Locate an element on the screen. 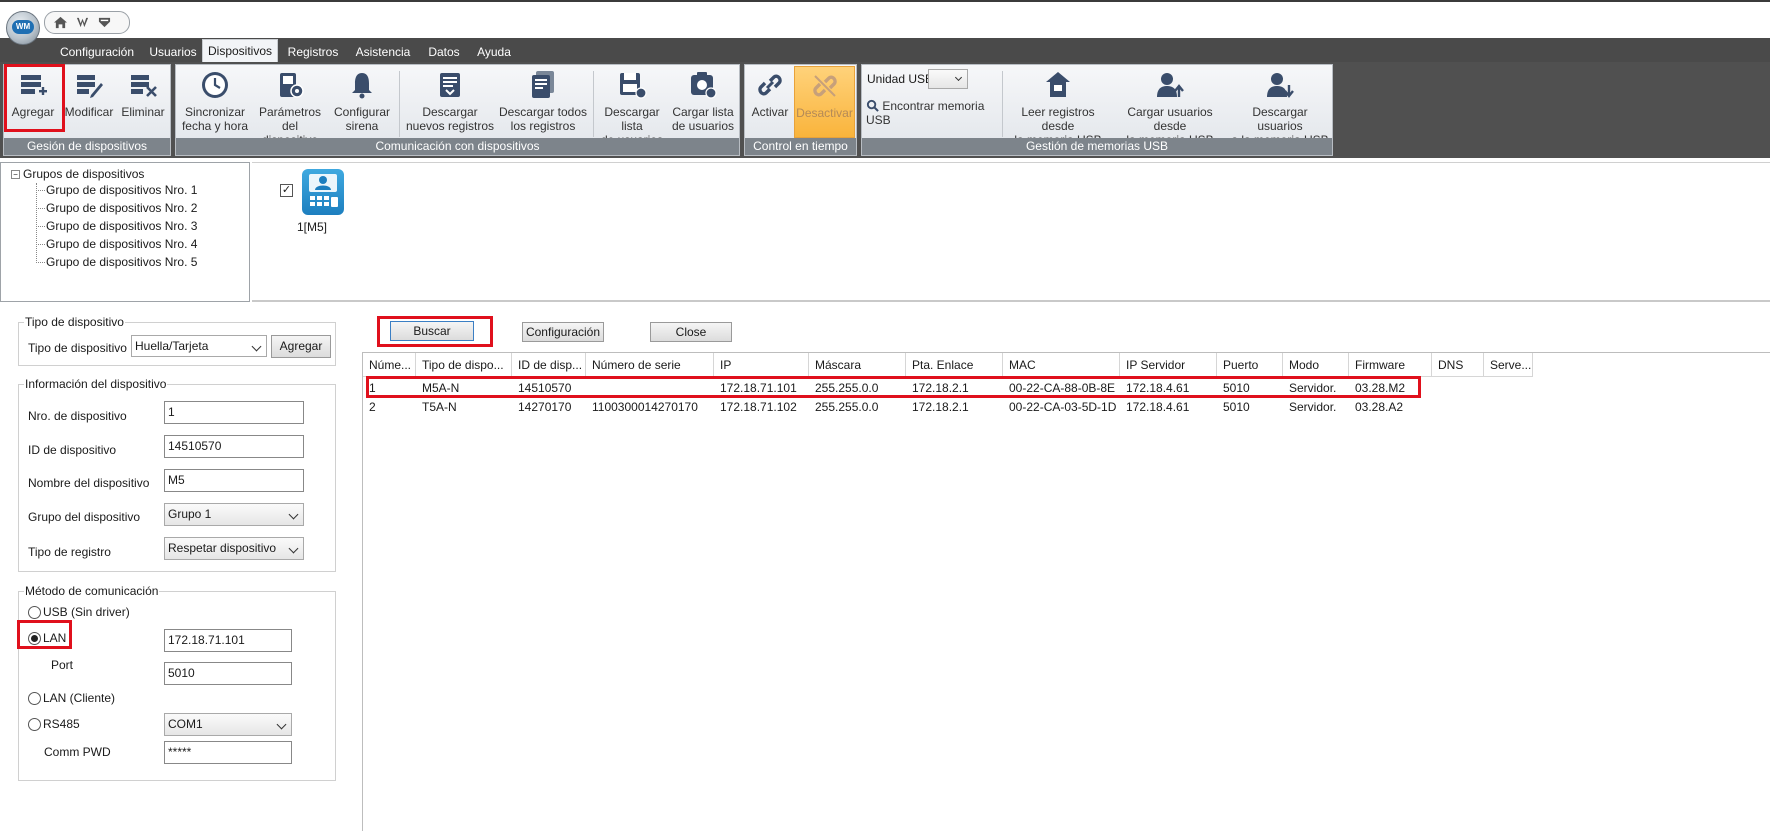 The height and width of the screenshot is (831, 1770). leer-usb-label-1: Leer registros desde is located at coordinates (1058, 119).